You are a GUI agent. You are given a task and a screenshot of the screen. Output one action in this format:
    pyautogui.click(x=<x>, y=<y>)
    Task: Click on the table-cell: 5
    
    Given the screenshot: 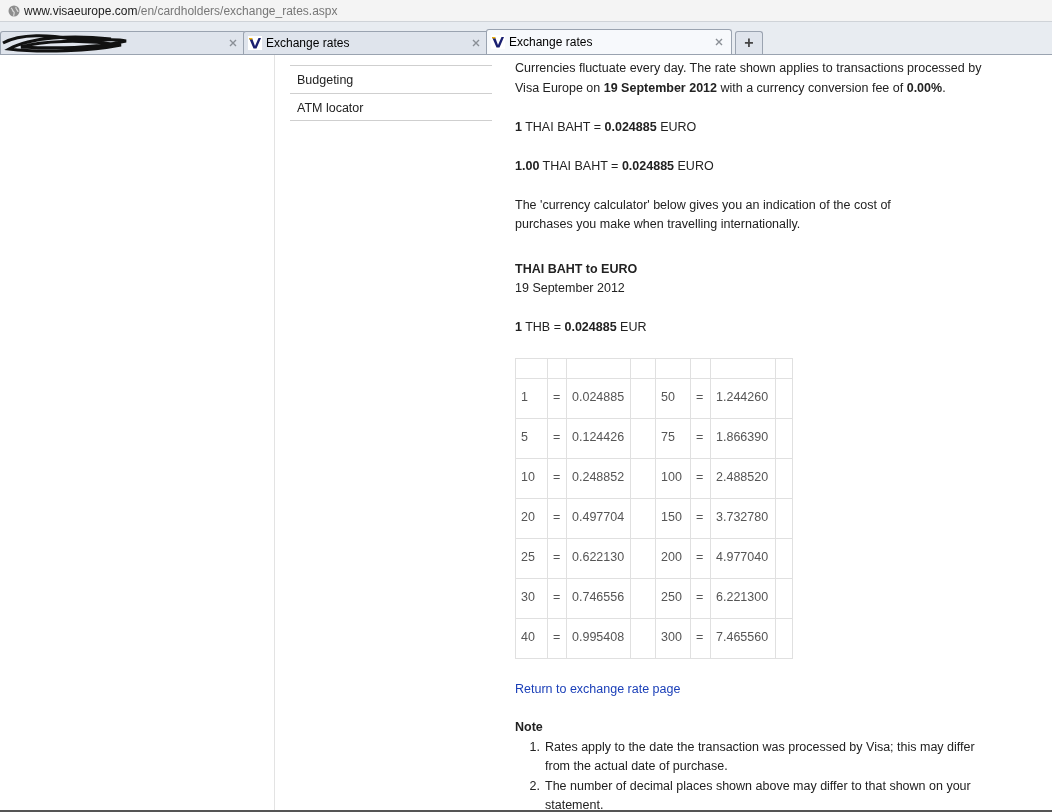 What is the action you would take?
    pyautogui.click(x=524, y=437)
    